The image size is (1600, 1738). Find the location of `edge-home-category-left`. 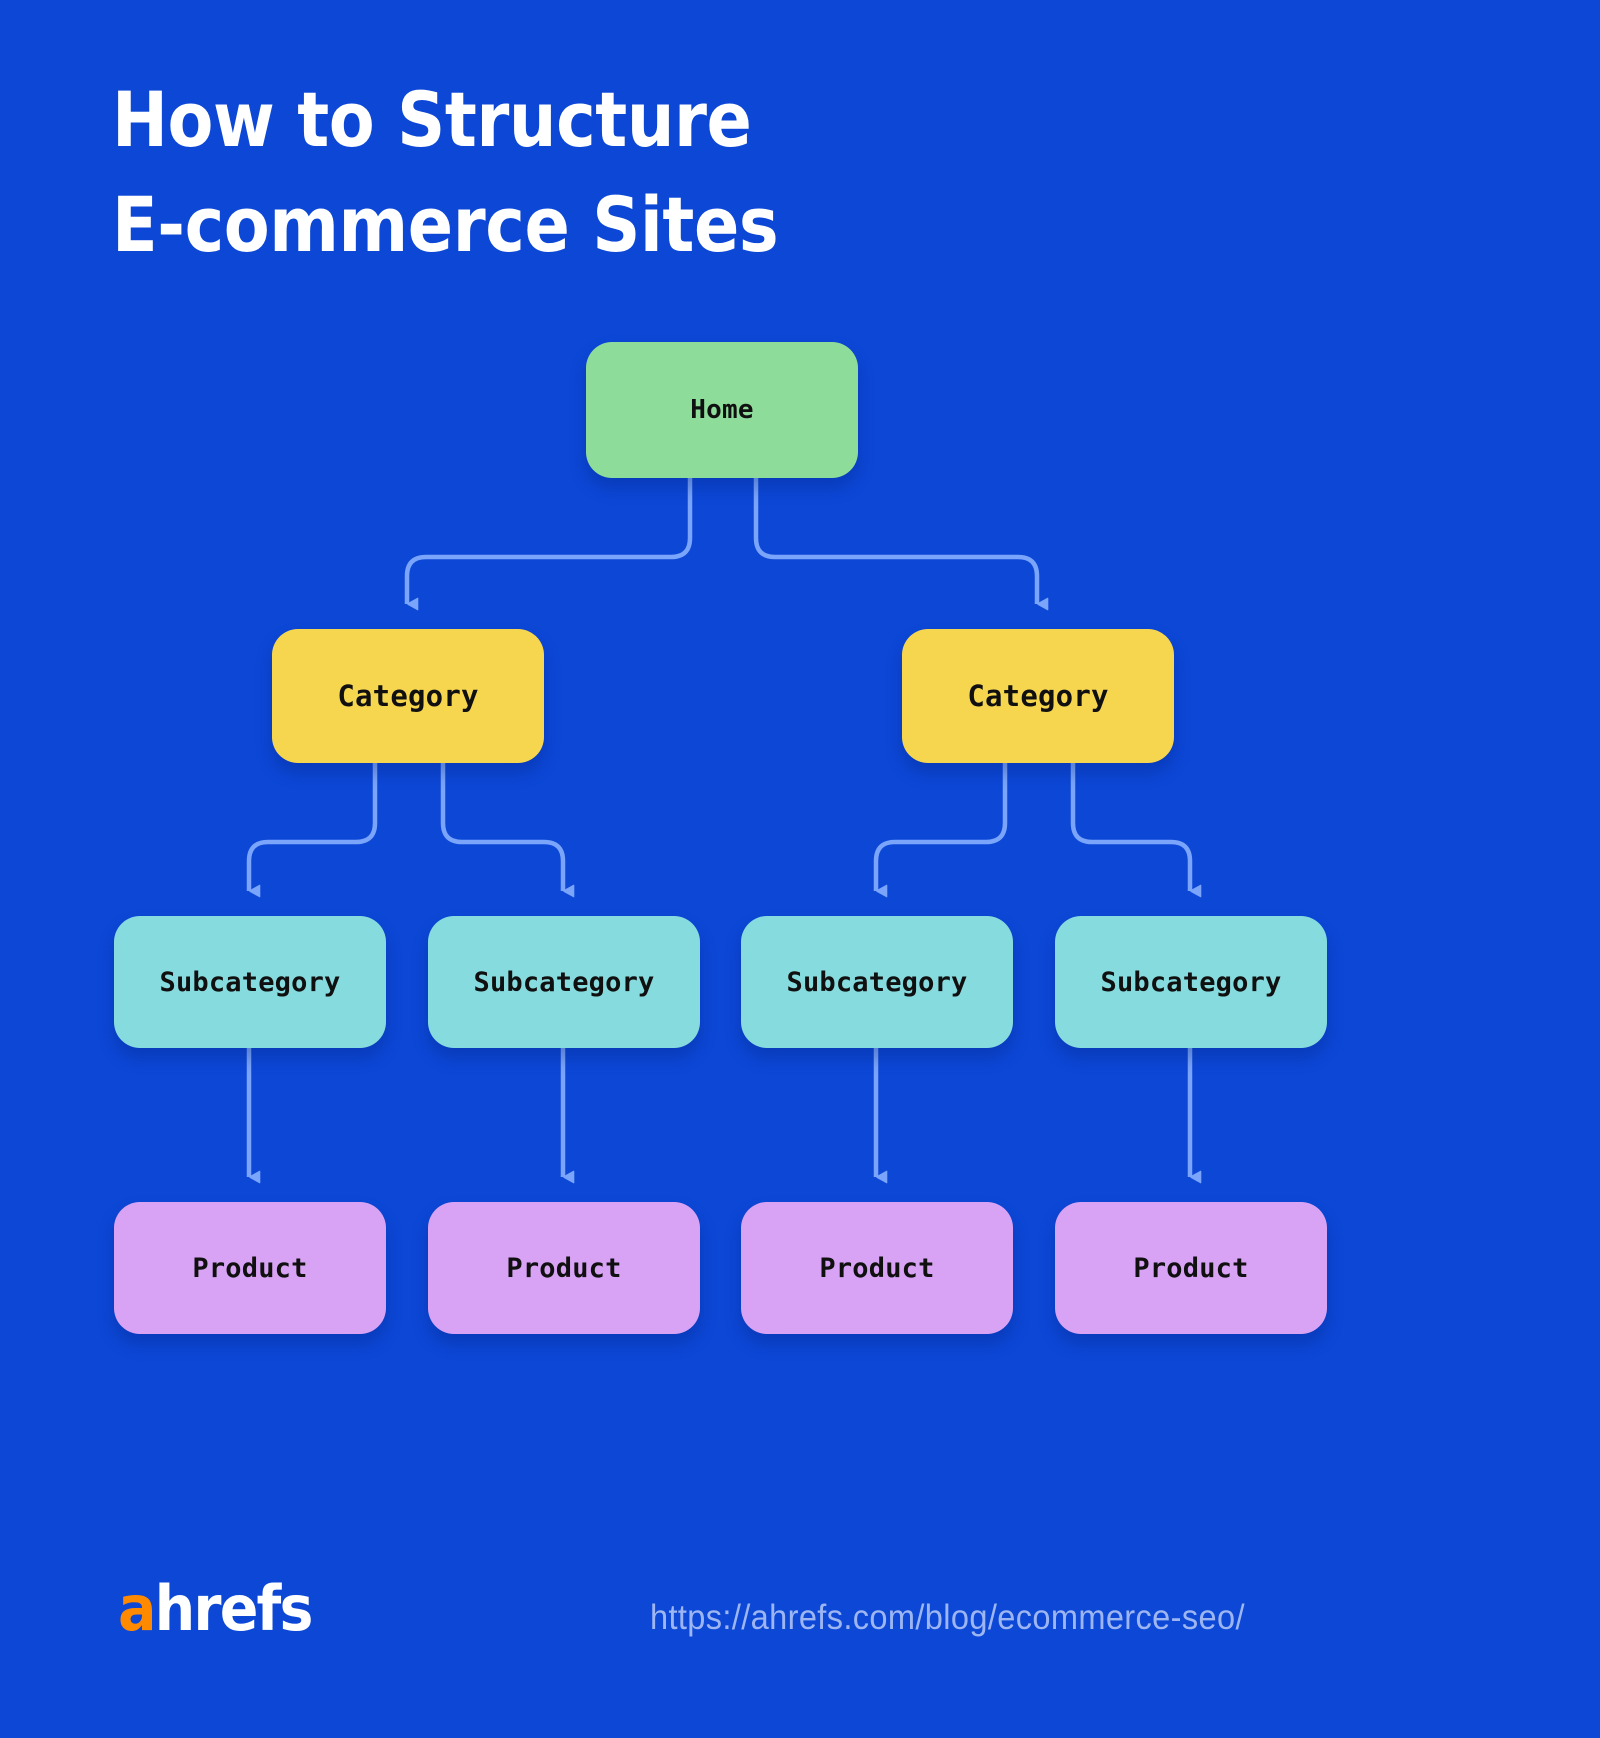

edge-home-category-left is located at coordinates (548, 544).